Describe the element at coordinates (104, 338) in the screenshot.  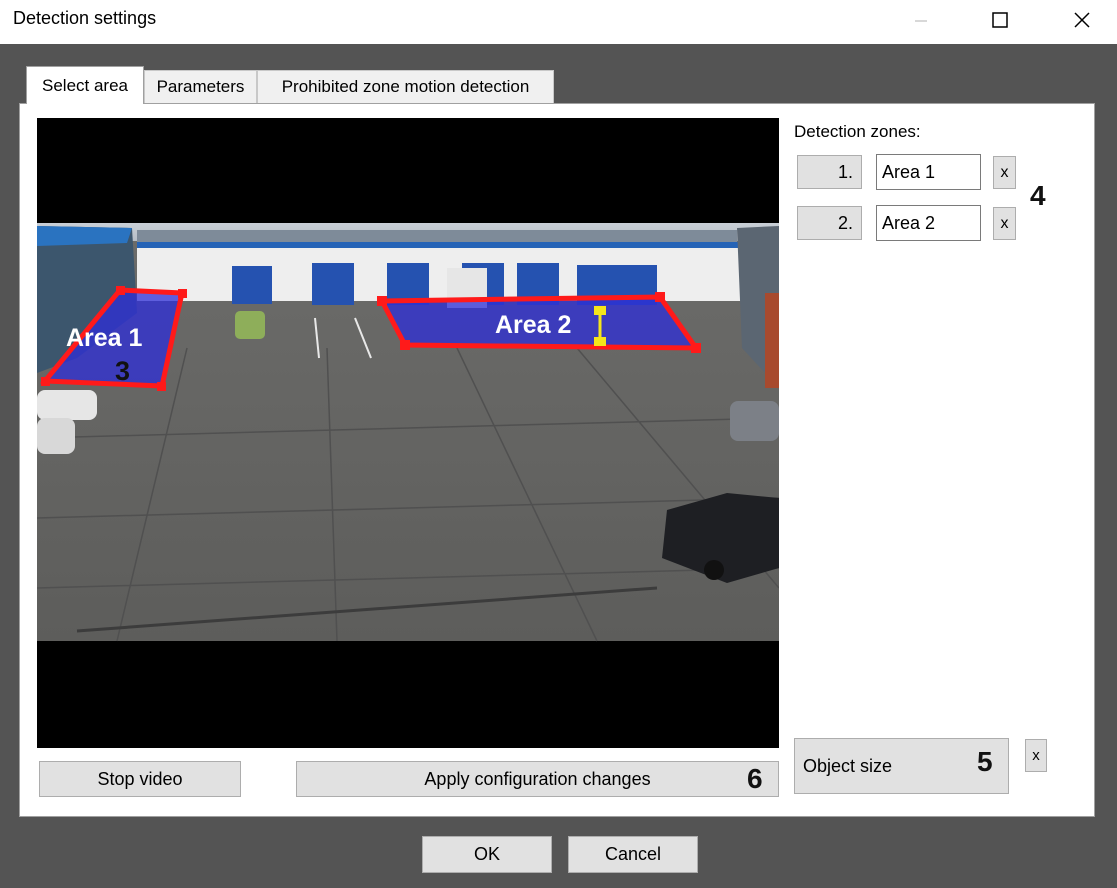
I see `zone-1-label: Area 1` at that location.